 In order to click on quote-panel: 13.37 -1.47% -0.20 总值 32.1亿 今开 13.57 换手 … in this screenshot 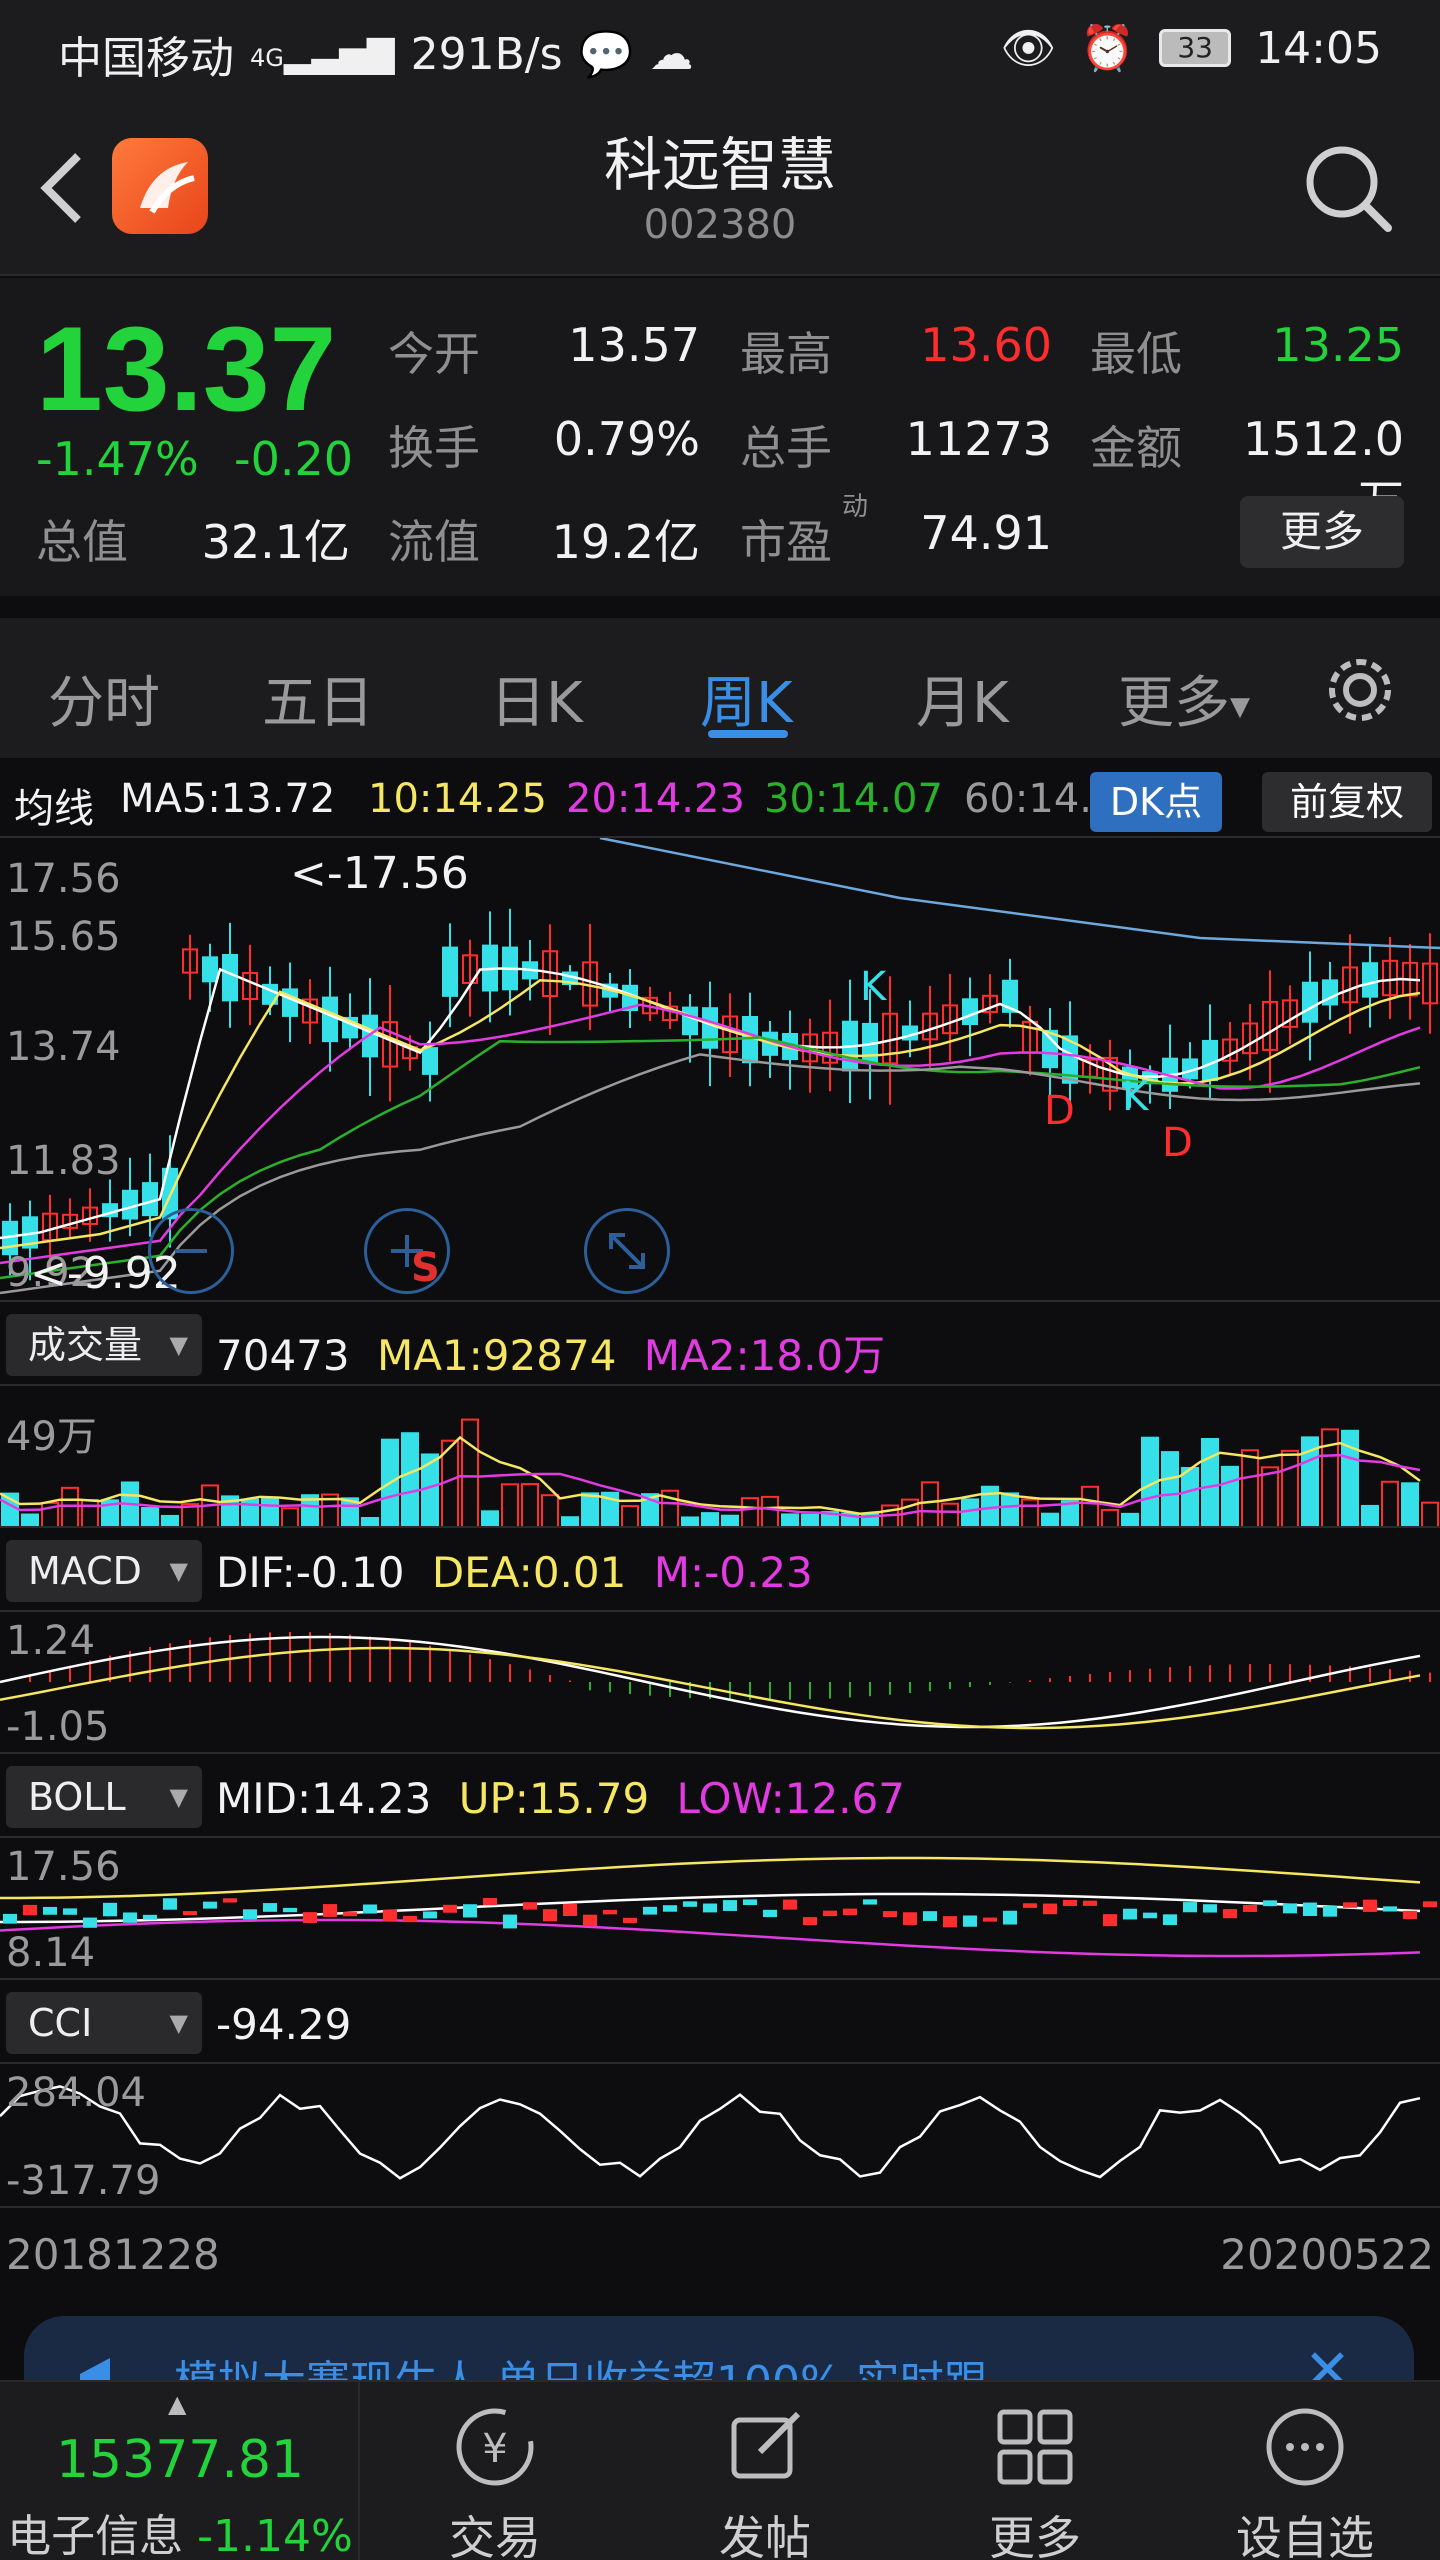, I will do `click(720, 437)`.